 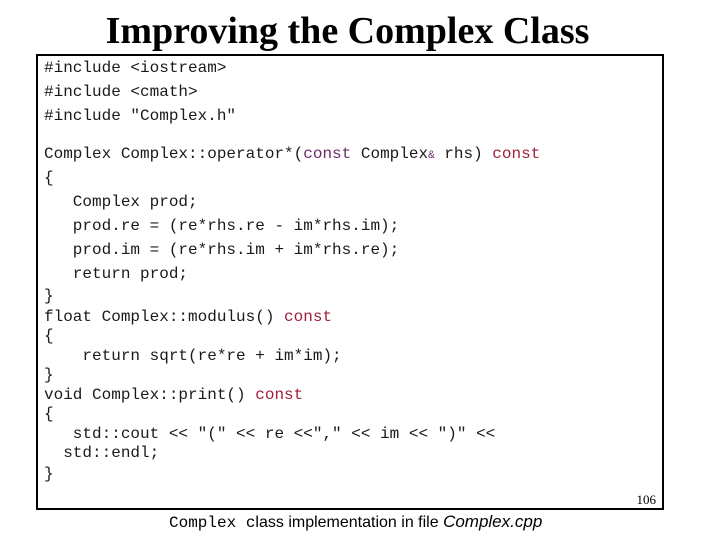 What do you see at coordinates (164, 317) in the screenshot?
I see `code-token: float Complex::modulus()` at bounding box center [164, 317].